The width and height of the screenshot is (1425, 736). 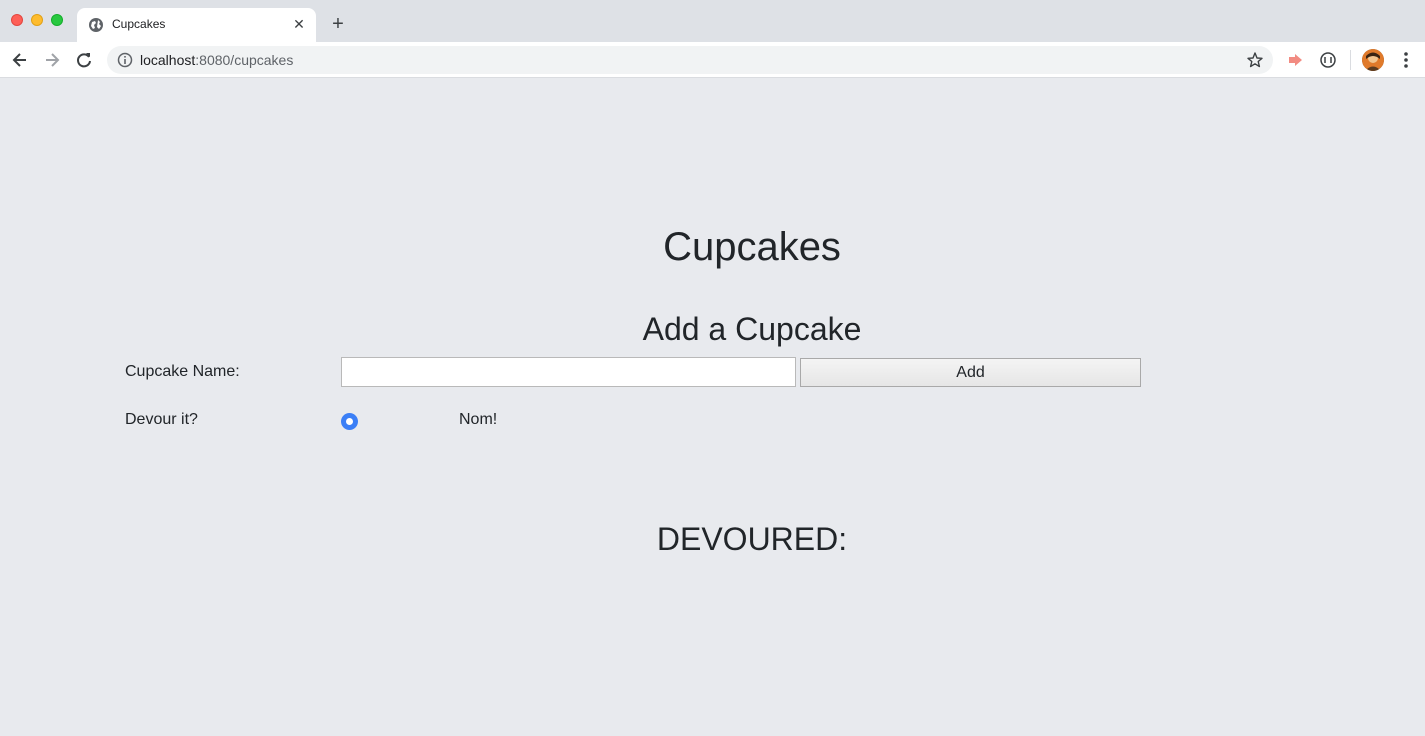 I want to click on profile-avatar, so click(x=1373, y=60).